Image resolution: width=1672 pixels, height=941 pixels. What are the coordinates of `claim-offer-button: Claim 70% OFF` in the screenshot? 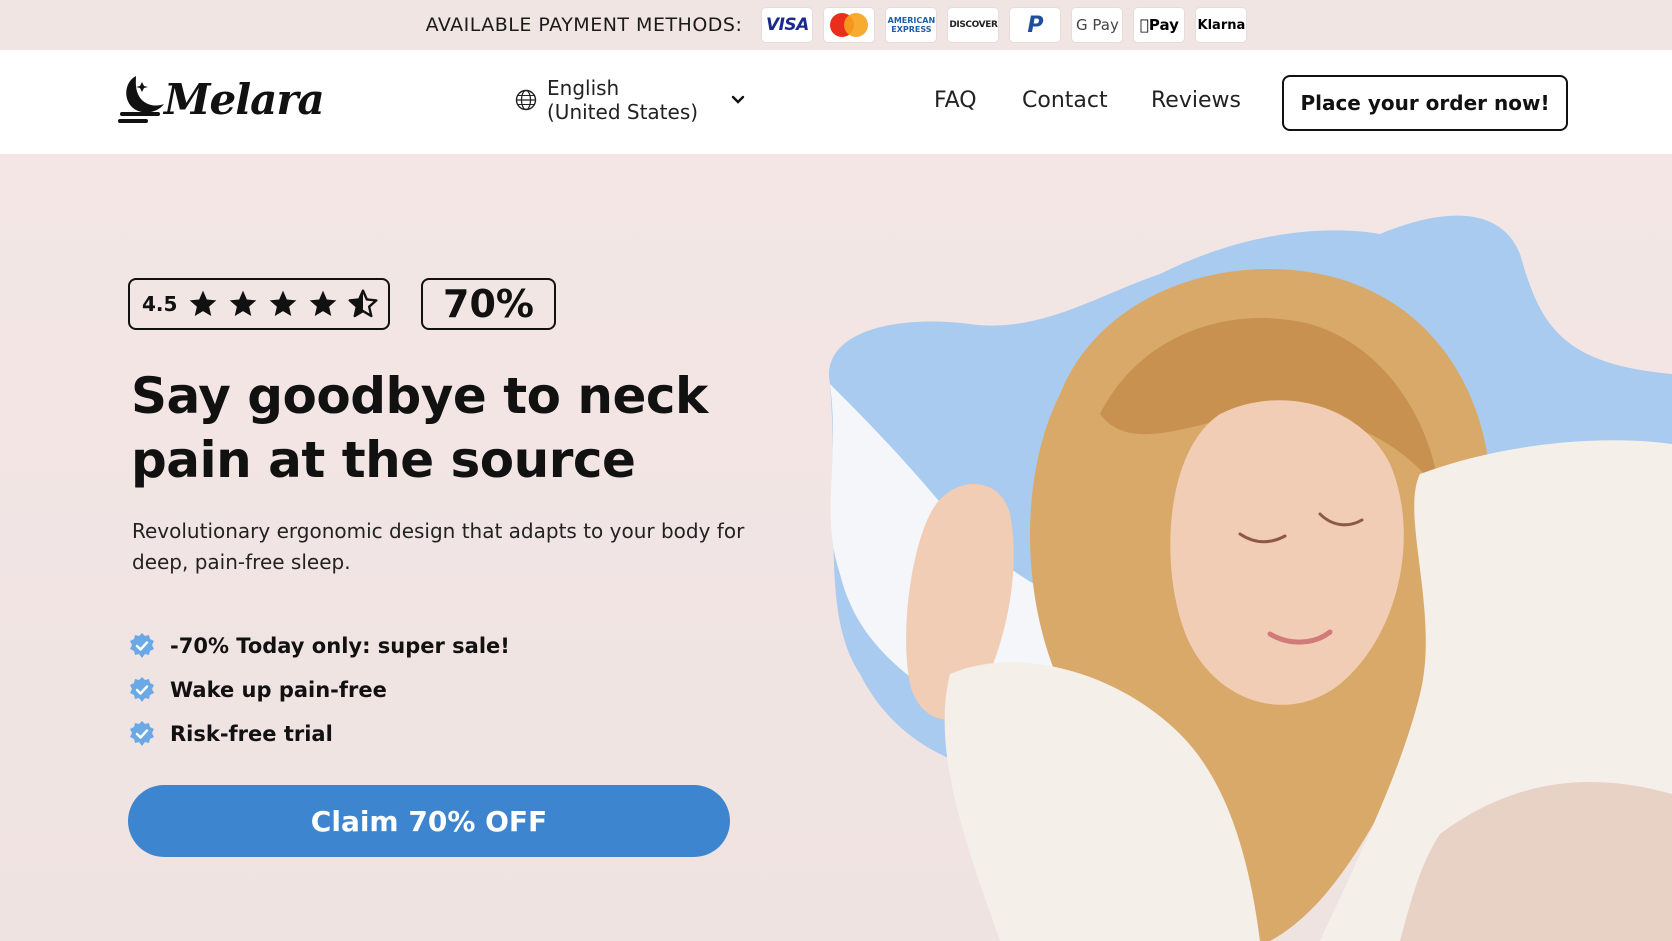 It's located at (429, 821).